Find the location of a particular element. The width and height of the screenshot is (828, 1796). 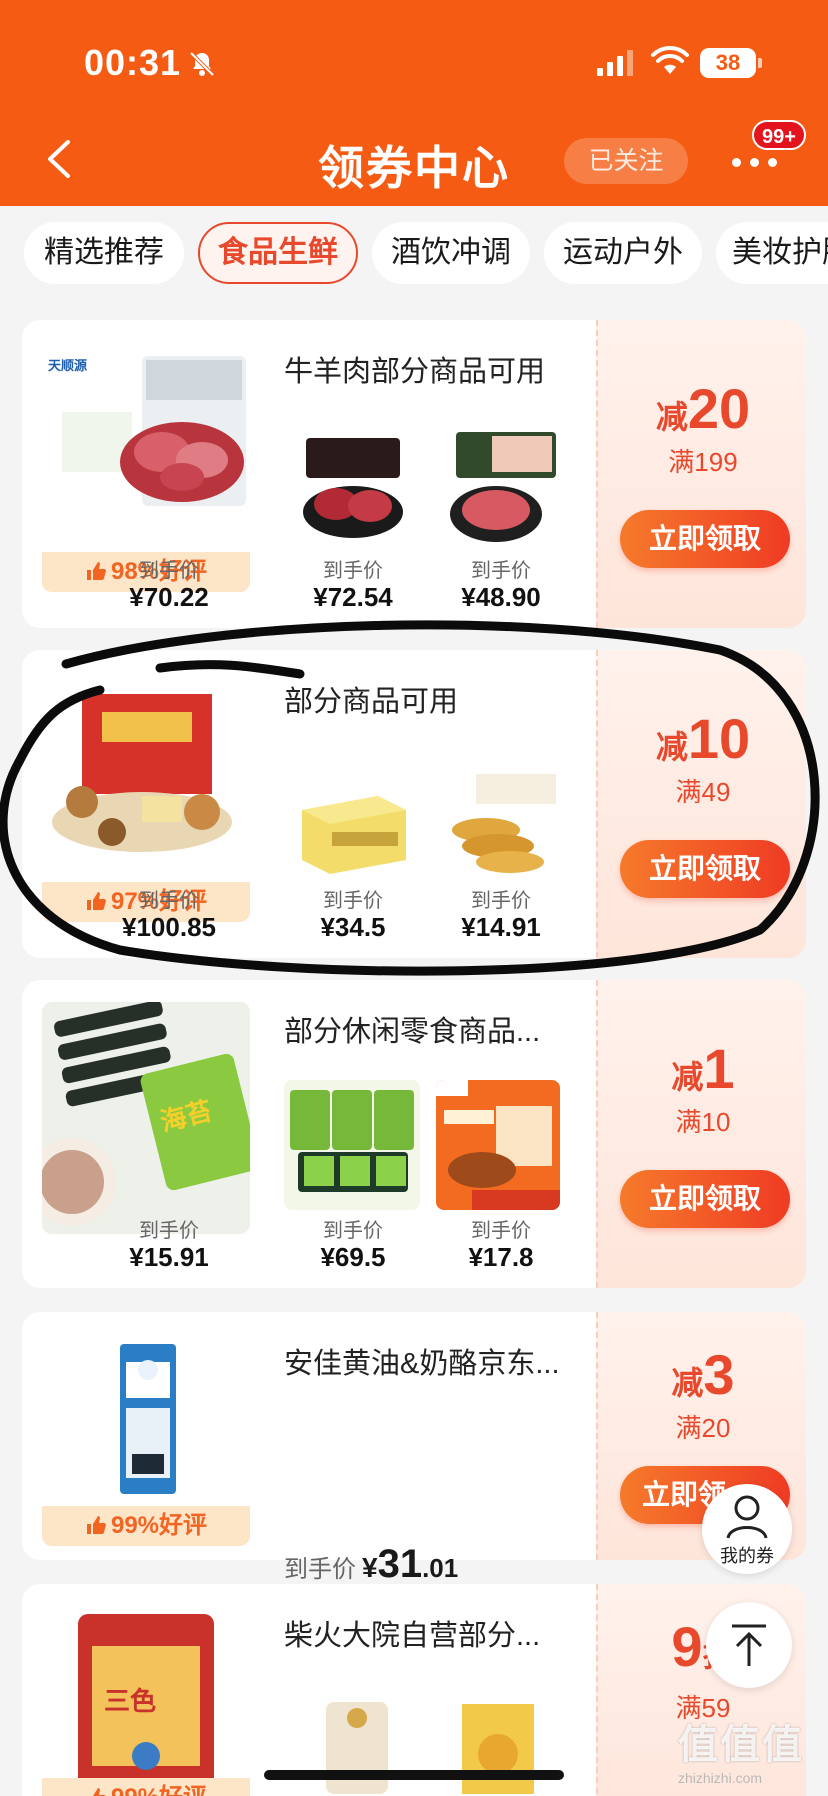

price-currency: ¥ is located at coordinates (370, 1567).